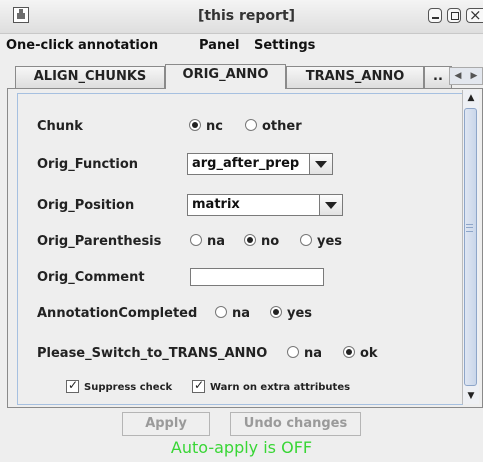 The width and height of the screenshot is (483, 462). What do you see at coordinates (91, 277) in the screenshot?
I see `orig-comment-label: Orig_Comment` at bounding box center [91, 277].